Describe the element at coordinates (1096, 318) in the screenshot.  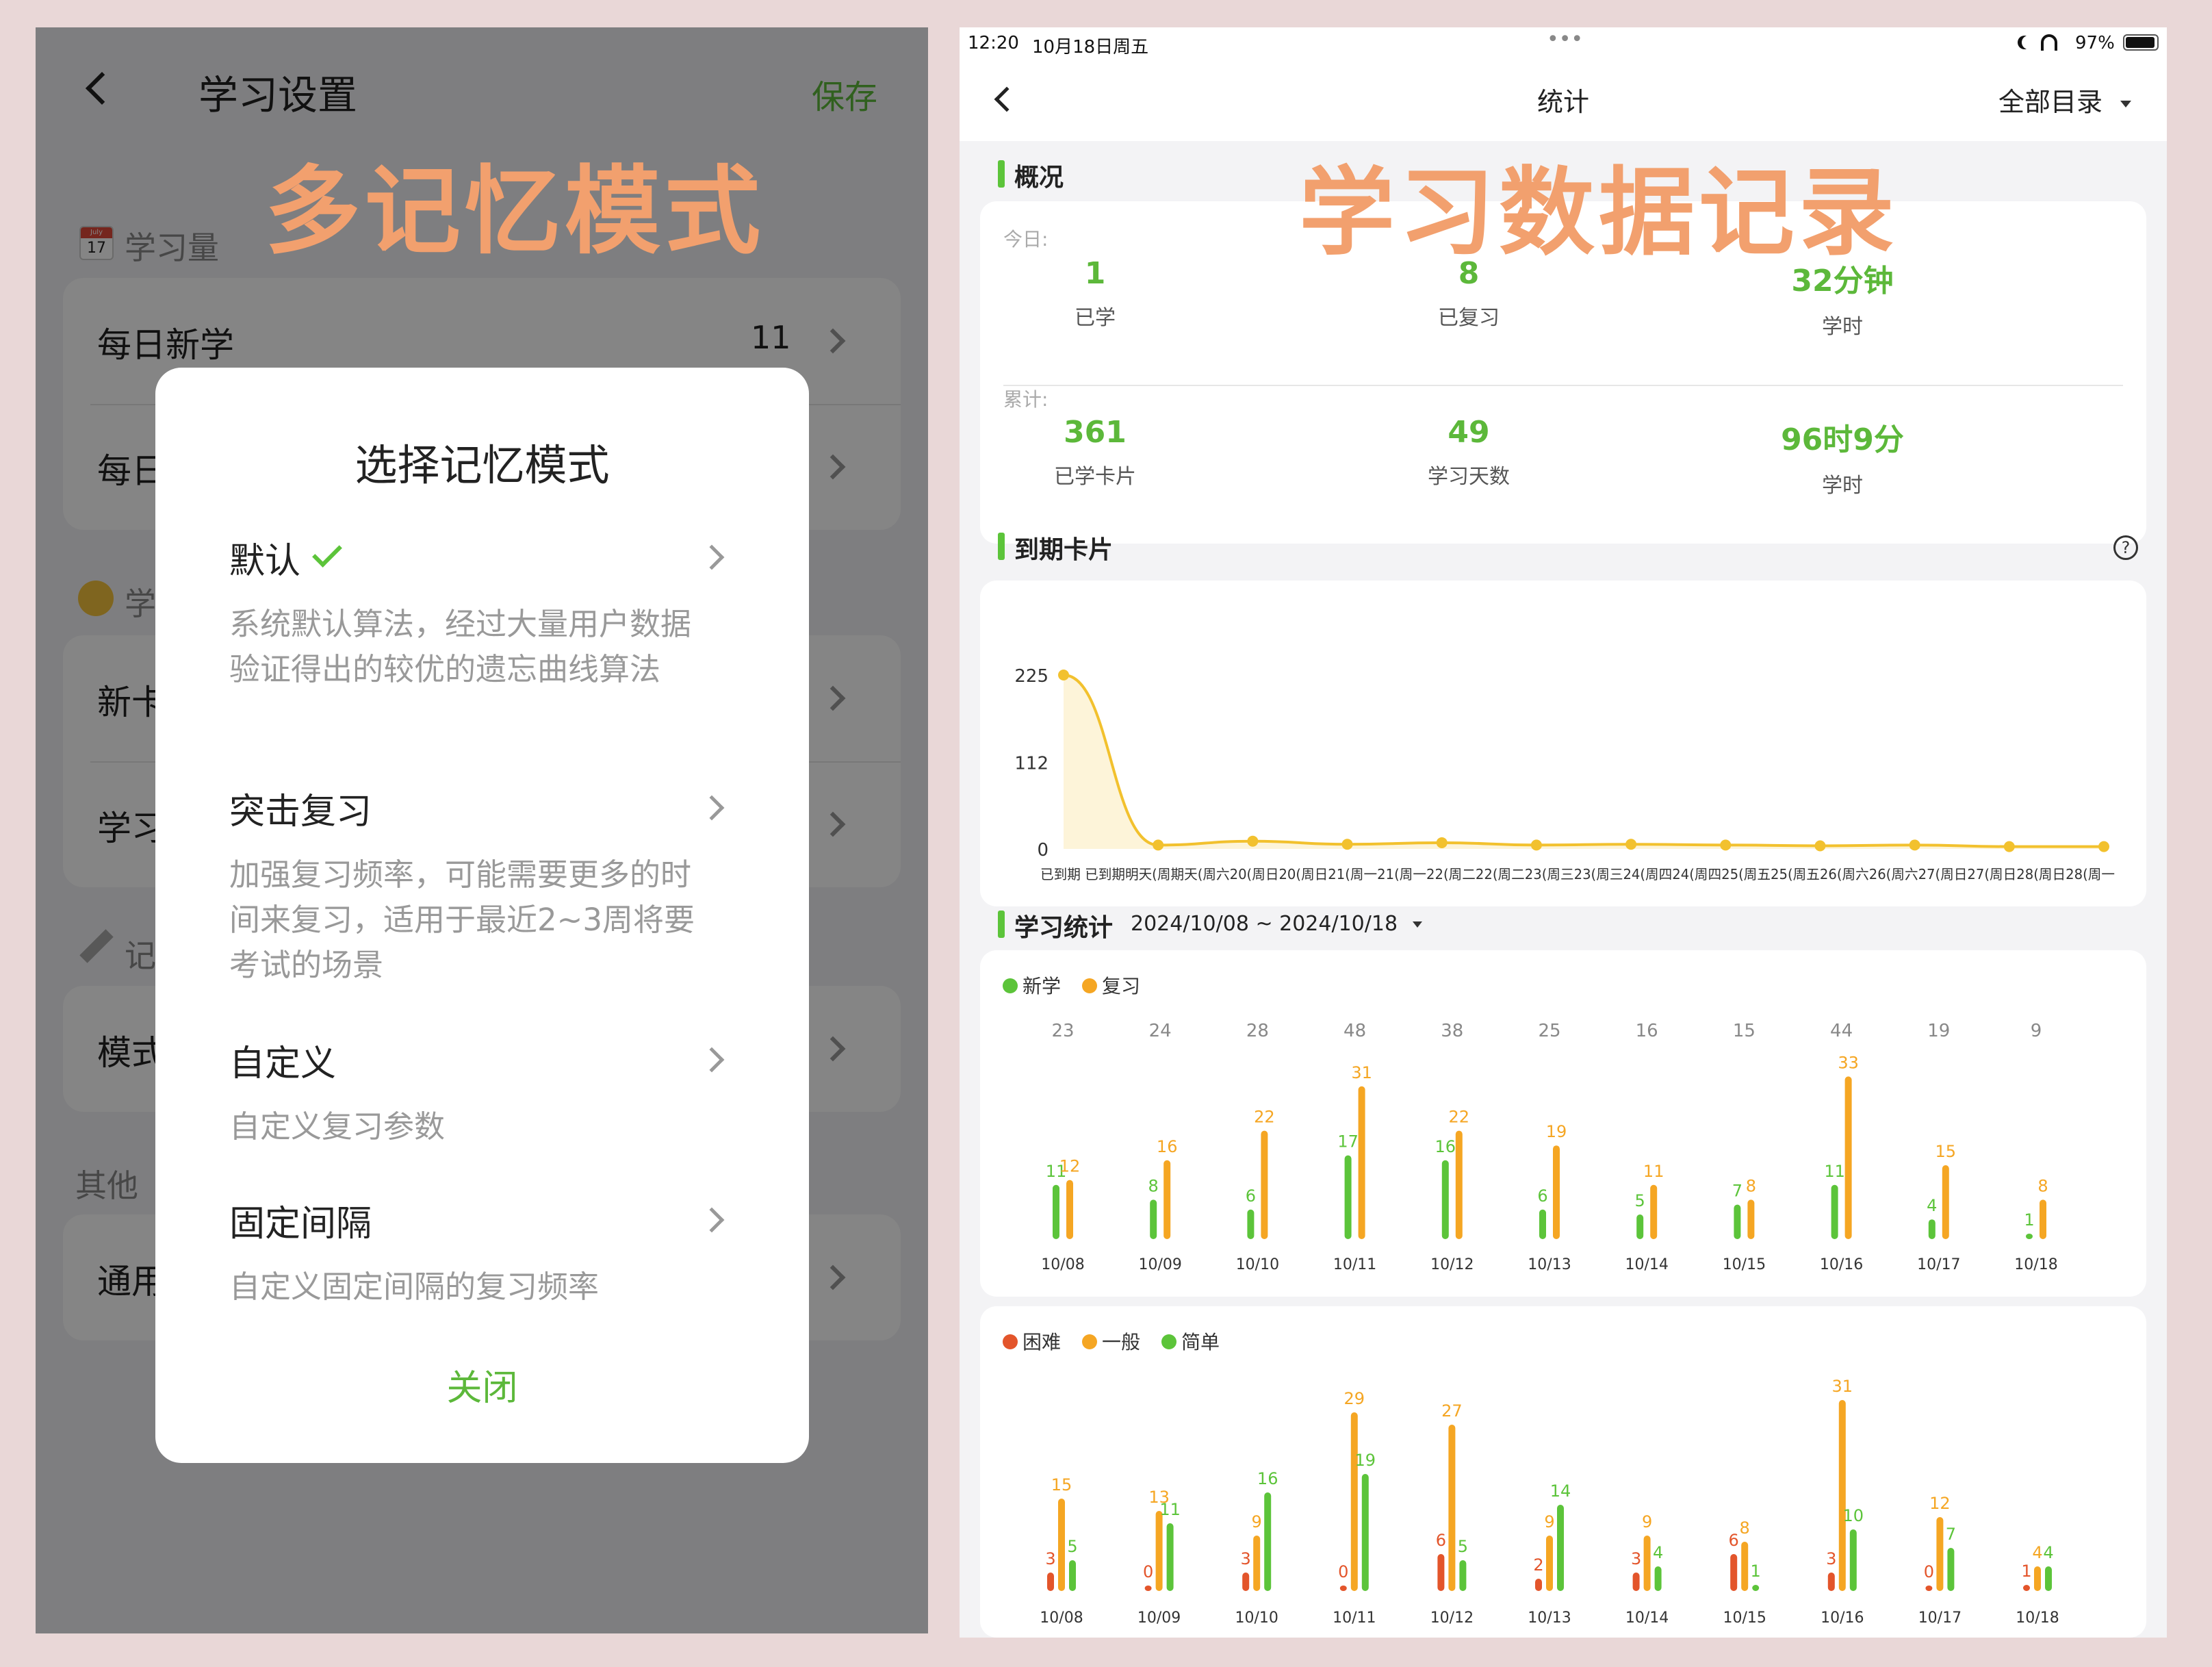
I see `stat-label: 已学` at that location.